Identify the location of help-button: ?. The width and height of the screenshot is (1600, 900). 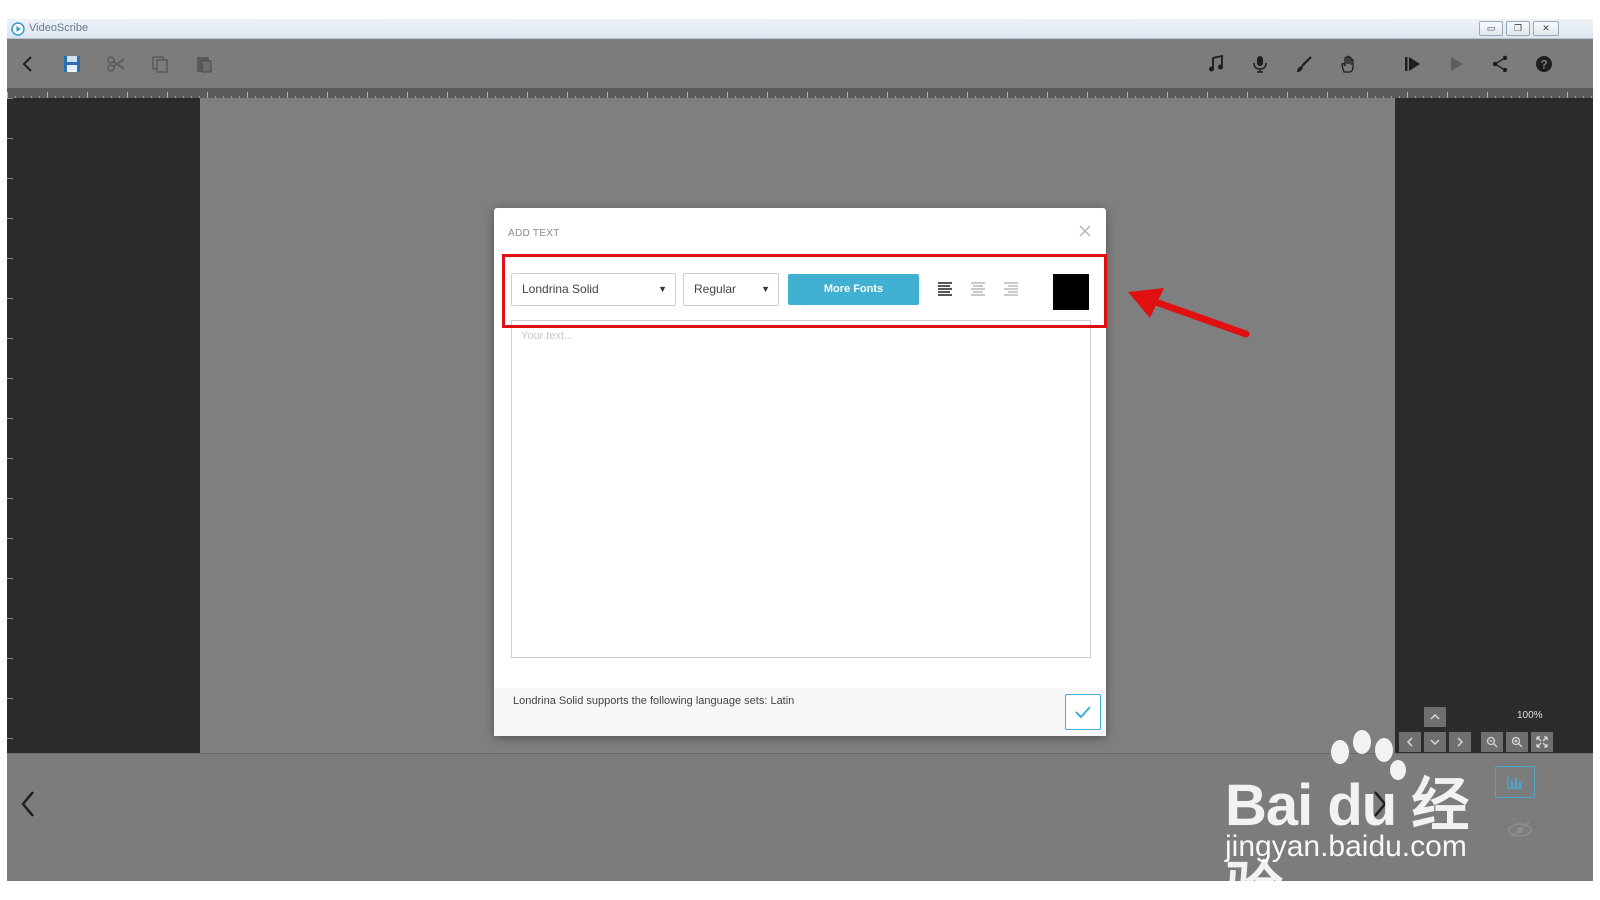
(1544, 64).